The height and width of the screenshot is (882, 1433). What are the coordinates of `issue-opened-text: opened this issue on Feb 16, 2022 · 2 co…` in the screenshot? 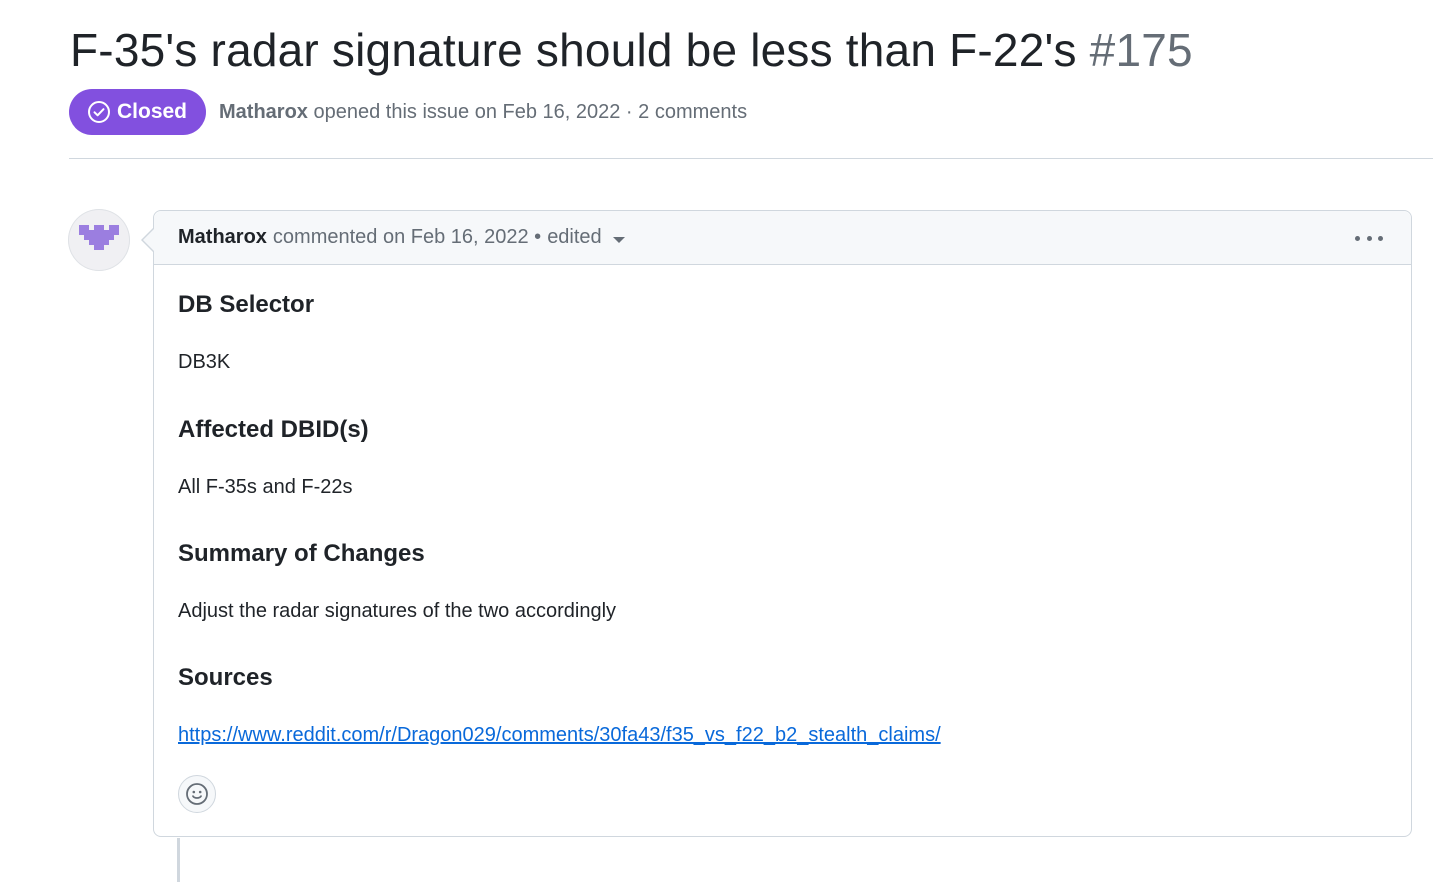 It's located at (530, 111).